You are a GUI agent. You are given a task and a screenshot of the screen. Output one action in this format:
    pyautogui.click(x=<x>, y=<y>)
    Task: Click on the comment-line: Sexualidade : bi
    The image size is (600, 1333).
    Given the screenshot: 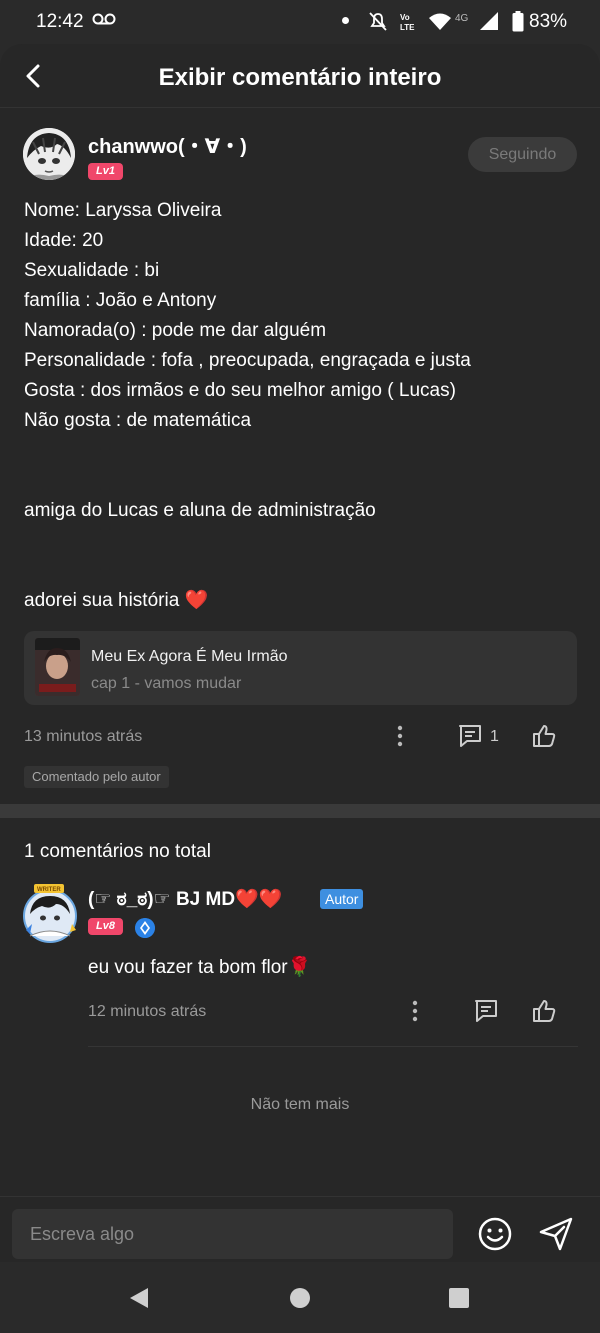 What is the action you would take?
    pyautogui.click(x=92, y=270)
    